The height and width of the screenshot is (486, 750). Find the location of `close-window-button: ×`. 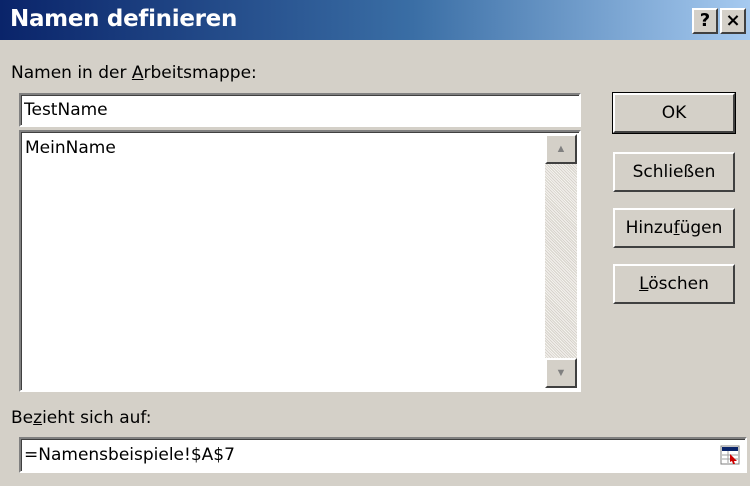

close-window-button: × is located at coordinates (733, 21).